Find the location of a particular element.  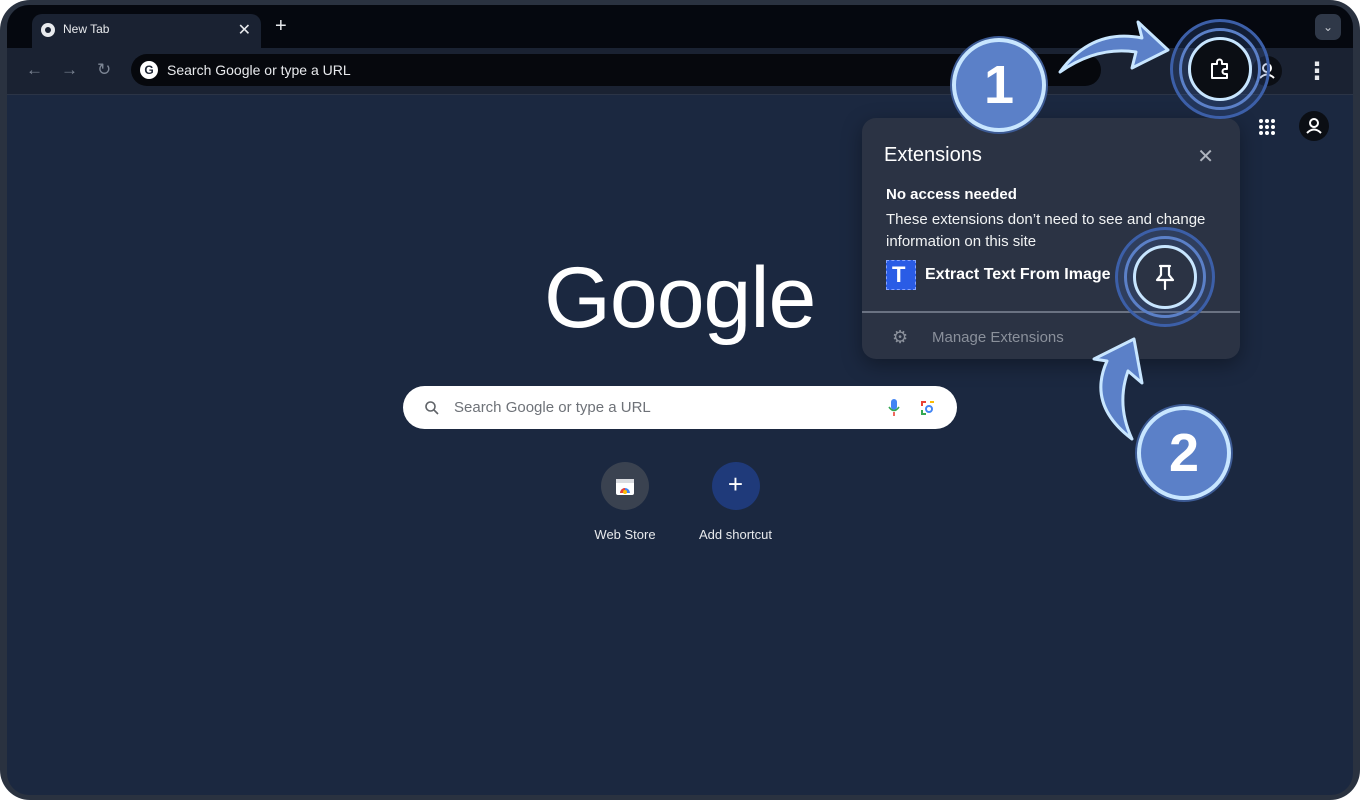

pin-button is located at coordinates (1165, 277).